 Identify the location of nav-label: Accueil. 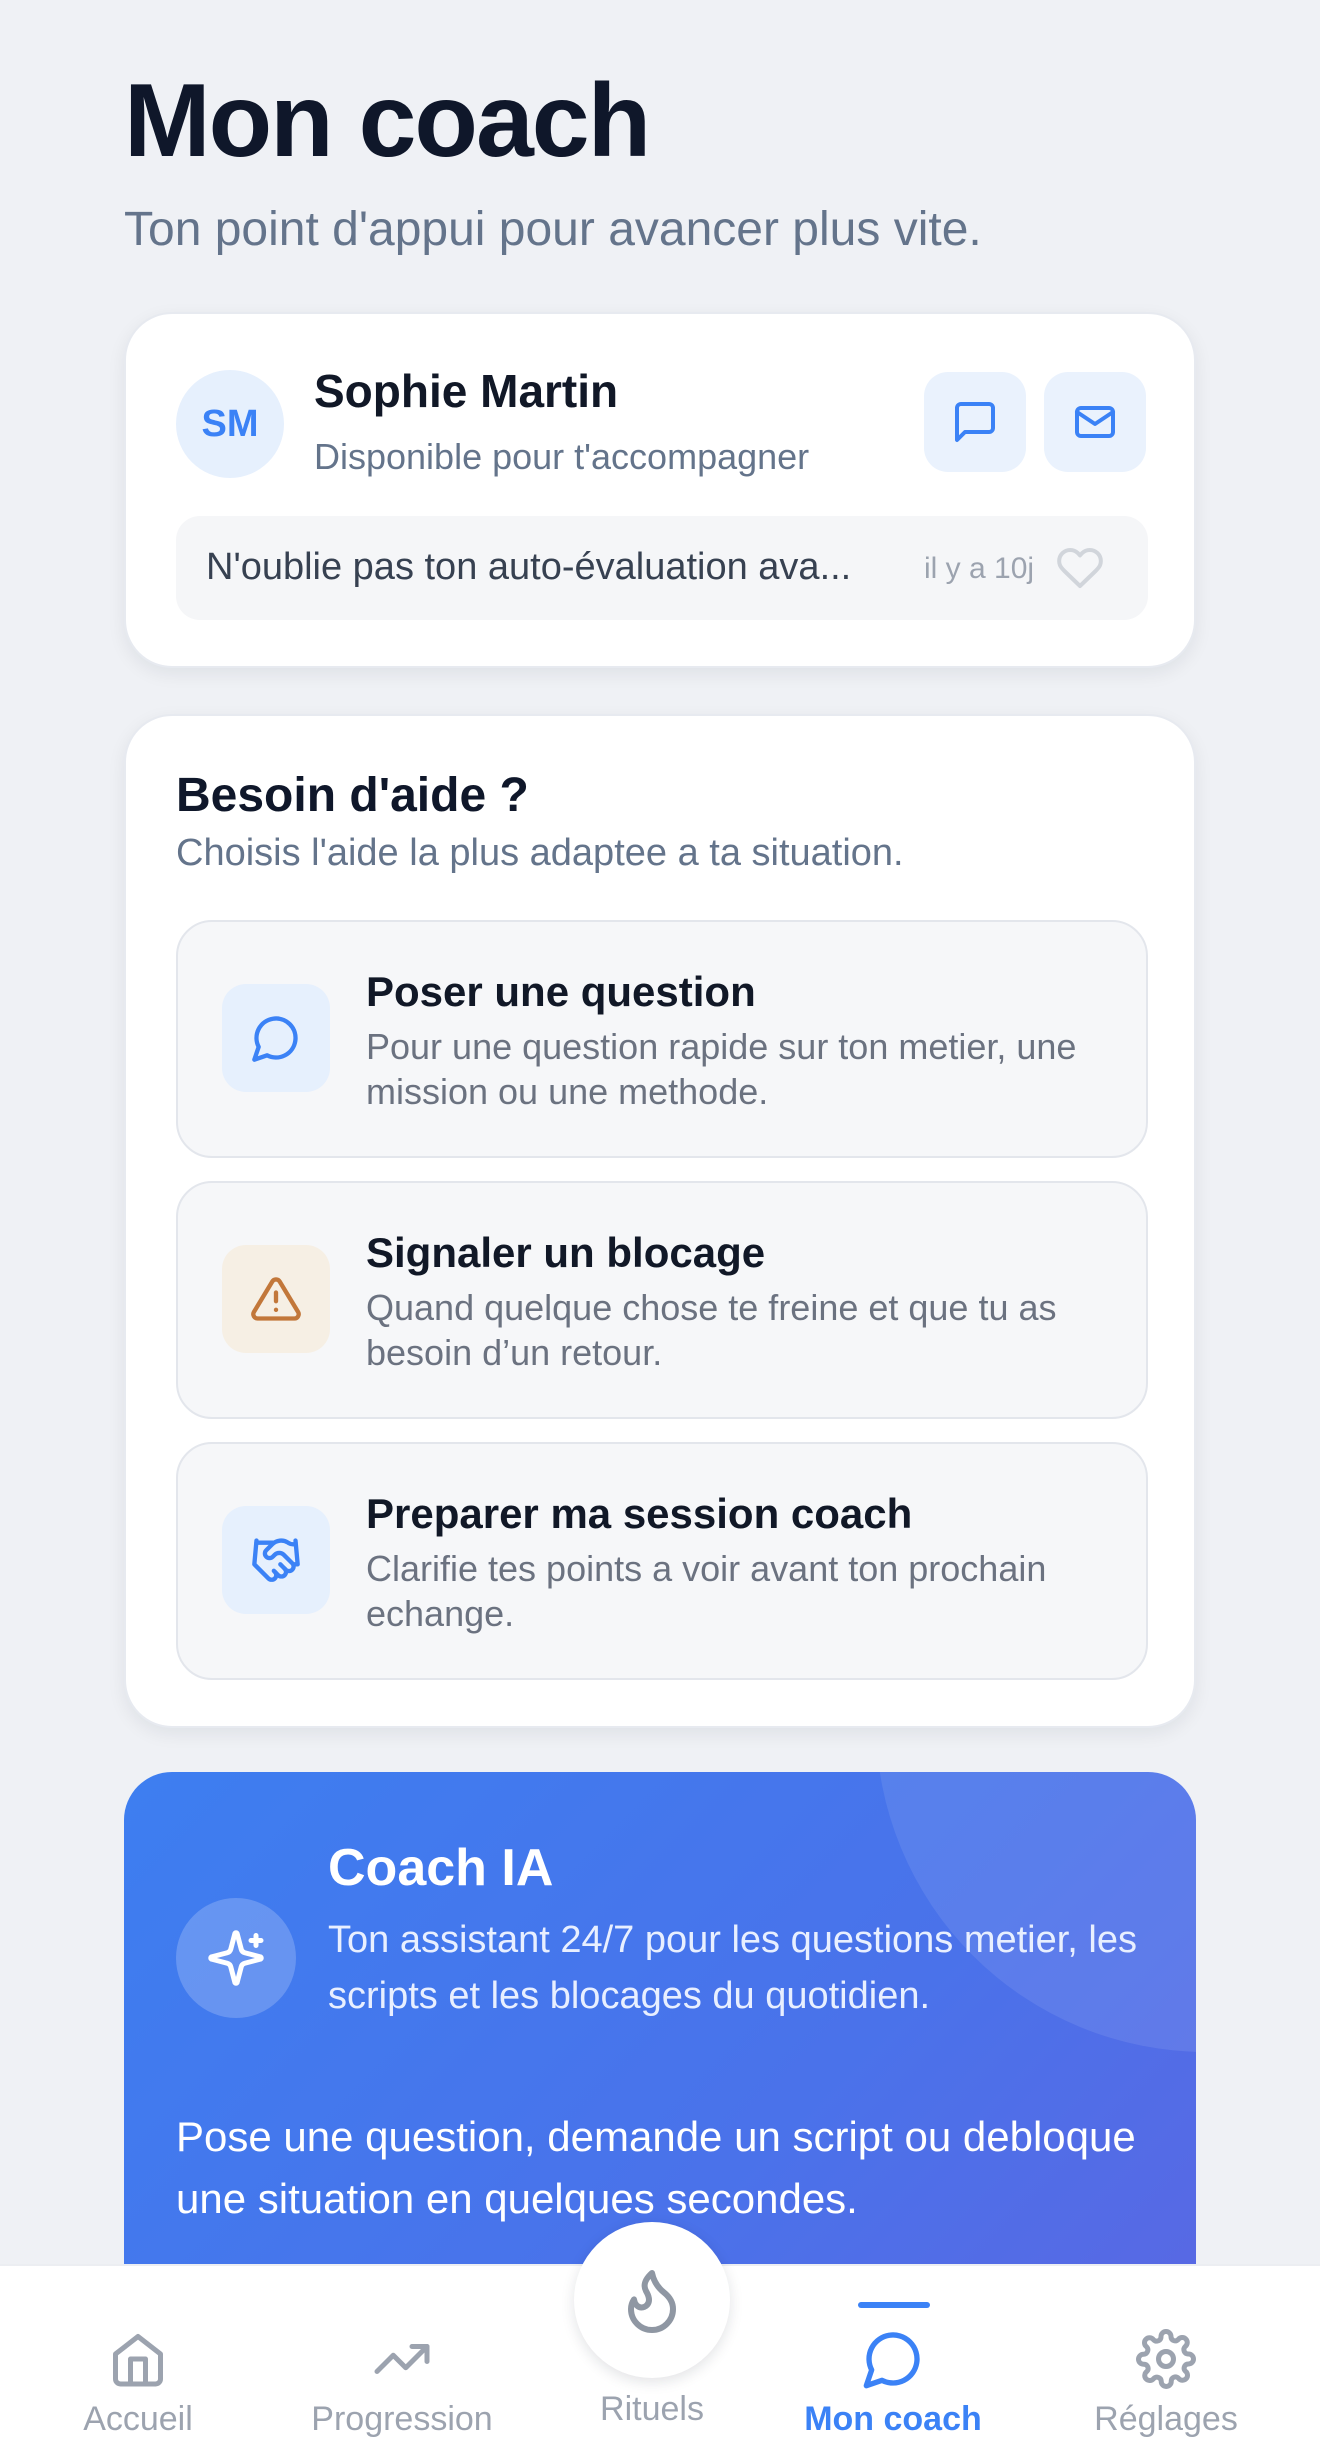
(138, 2419).